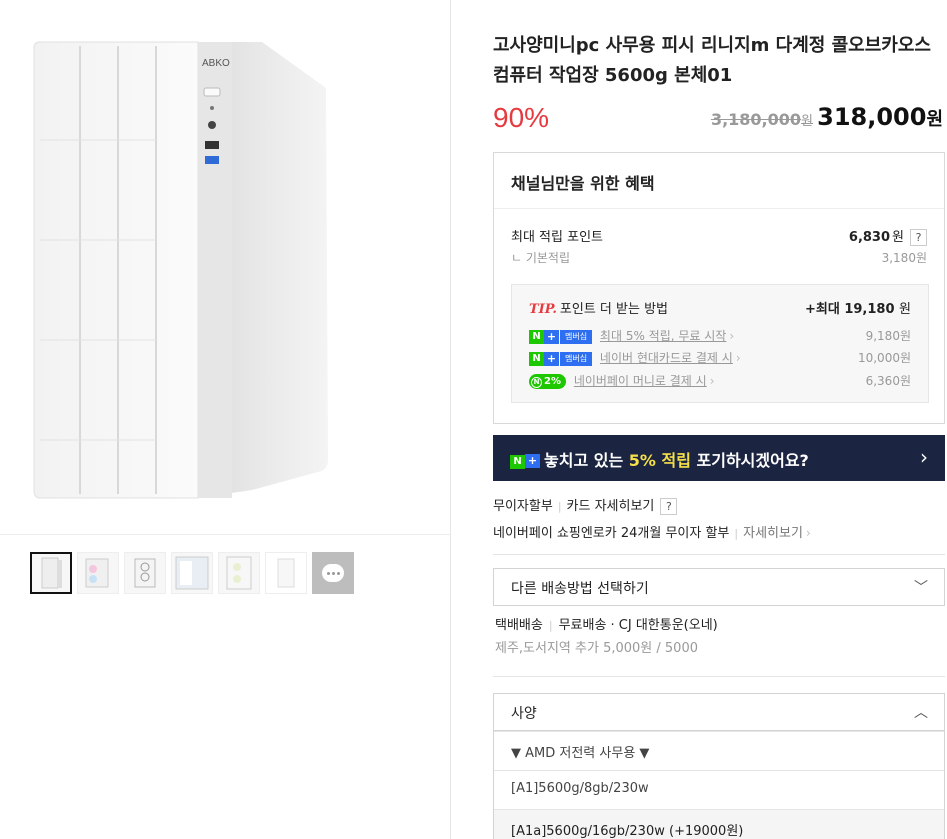 The width and height of the screenshot is (947, 839). What do you see at coordinates (543, 309) in the screenshot?
I see `tip-word: TIP.` at bounding box center [543, 309].